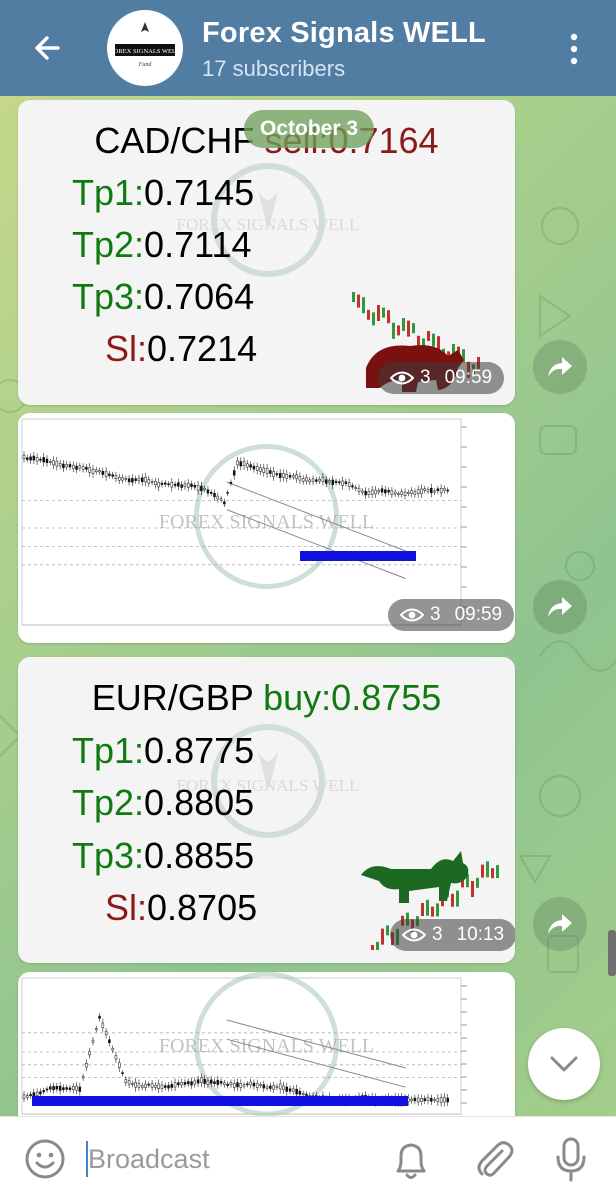 The height and width of the screenshot is (1200, 616). Describe the element at coordinates (199, 802) in the screenshot. I see `level-value: 0.8805` at that location.